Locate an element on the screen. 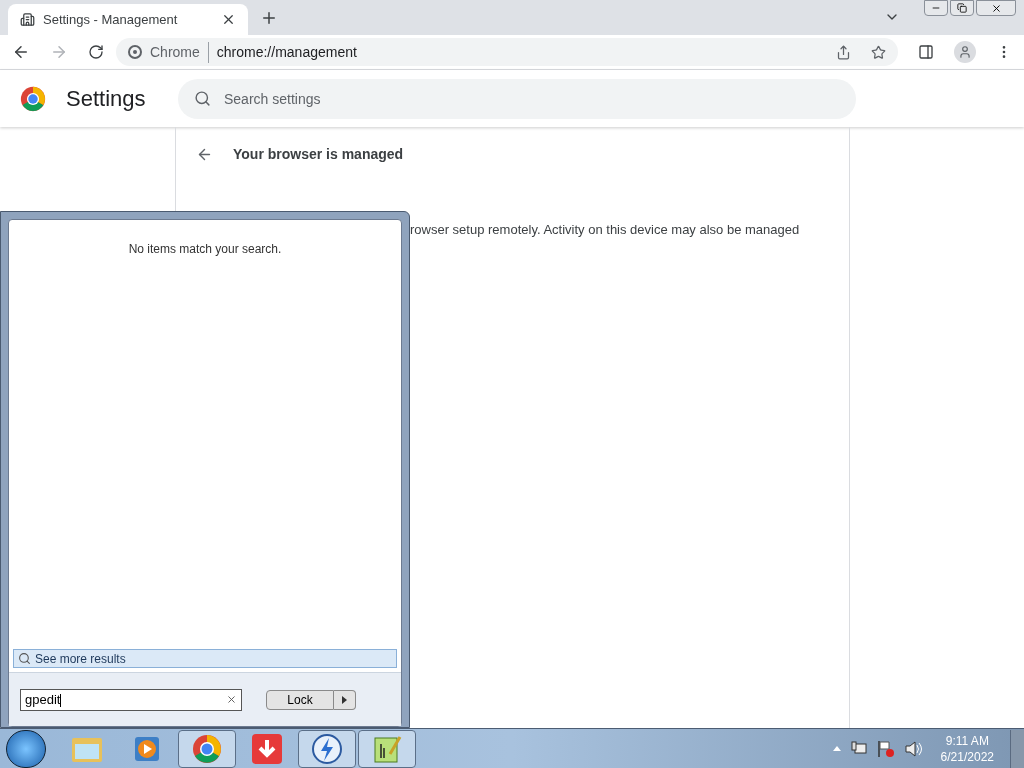 The width and height of the screenshot is (1024, 768). power-options-button is located at coordinates (345, 699).